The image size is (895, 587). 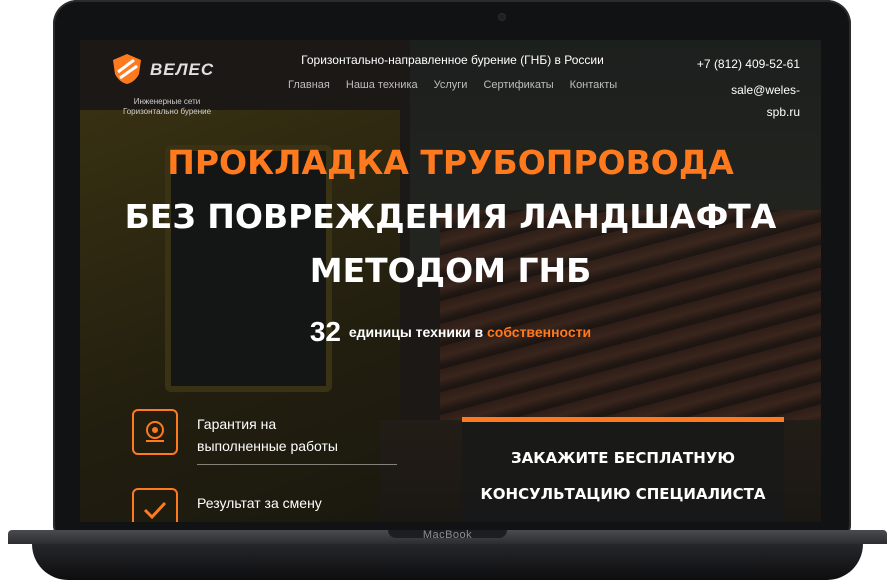 I want to click on nav-services: Услуги, so click(x=451, y=85).